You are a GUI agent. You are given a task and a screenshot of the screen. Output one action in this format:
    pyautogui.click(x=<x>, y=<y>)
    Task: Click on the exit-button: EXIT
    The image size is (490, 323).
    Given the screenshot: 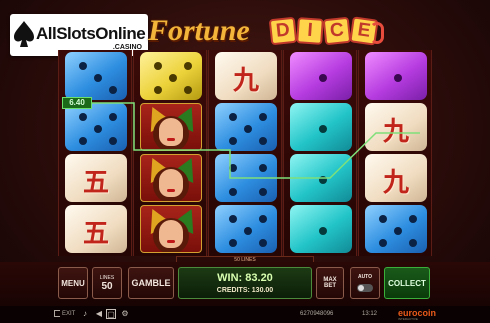 What is the action you would take?
    pyautogui.click(x=68, y=314)
    